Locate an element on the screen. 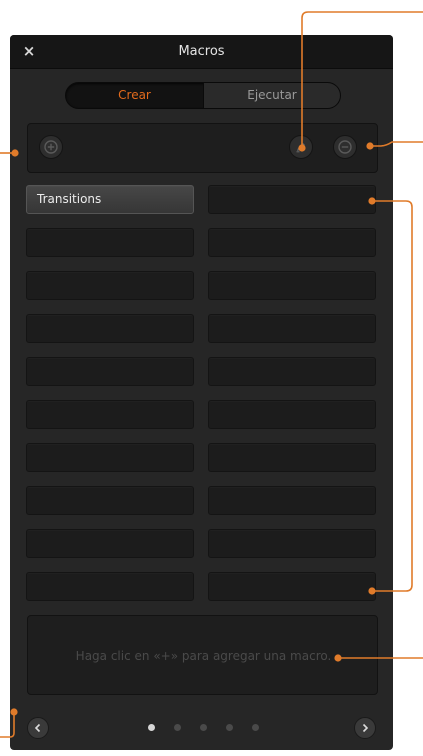  macro-slot: Transitions is located at coordinates (110, 199).